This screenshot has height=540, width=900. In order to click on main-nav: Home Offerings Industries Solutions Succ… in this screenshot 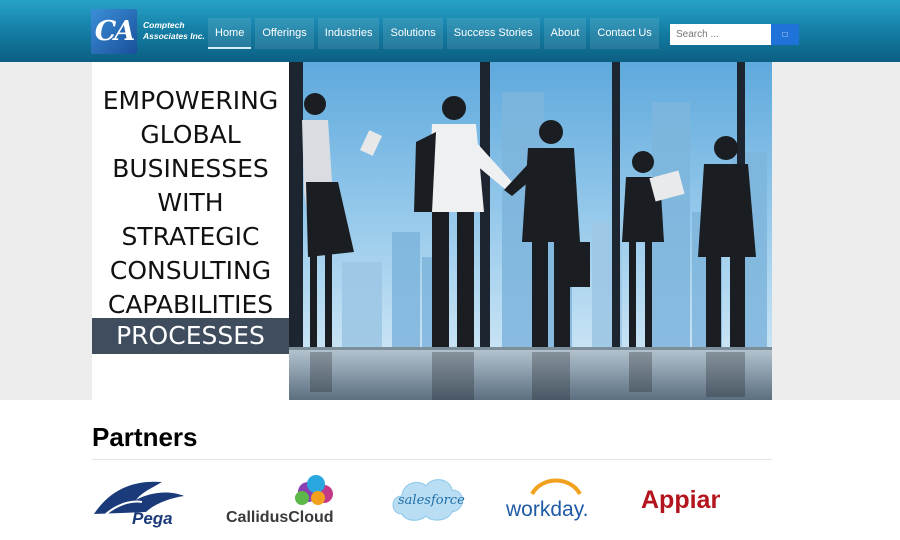, I will do `click(435, 33)`.